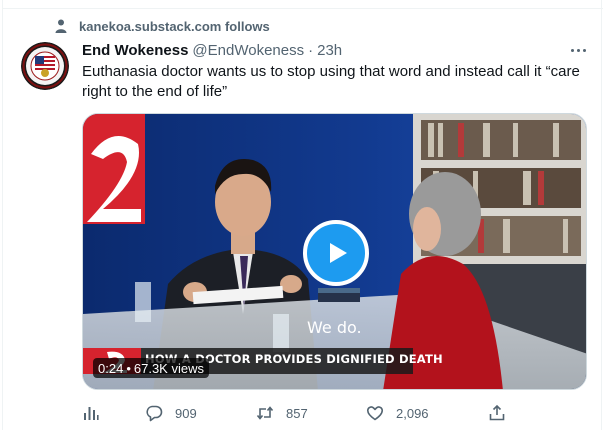 Image resolution: width=611 pixels, height=430 pixels. What do you see at coordinates (135, 50) in the screenshot?
I see `display-name: End Wokeness` at bounding box center [135, 50].